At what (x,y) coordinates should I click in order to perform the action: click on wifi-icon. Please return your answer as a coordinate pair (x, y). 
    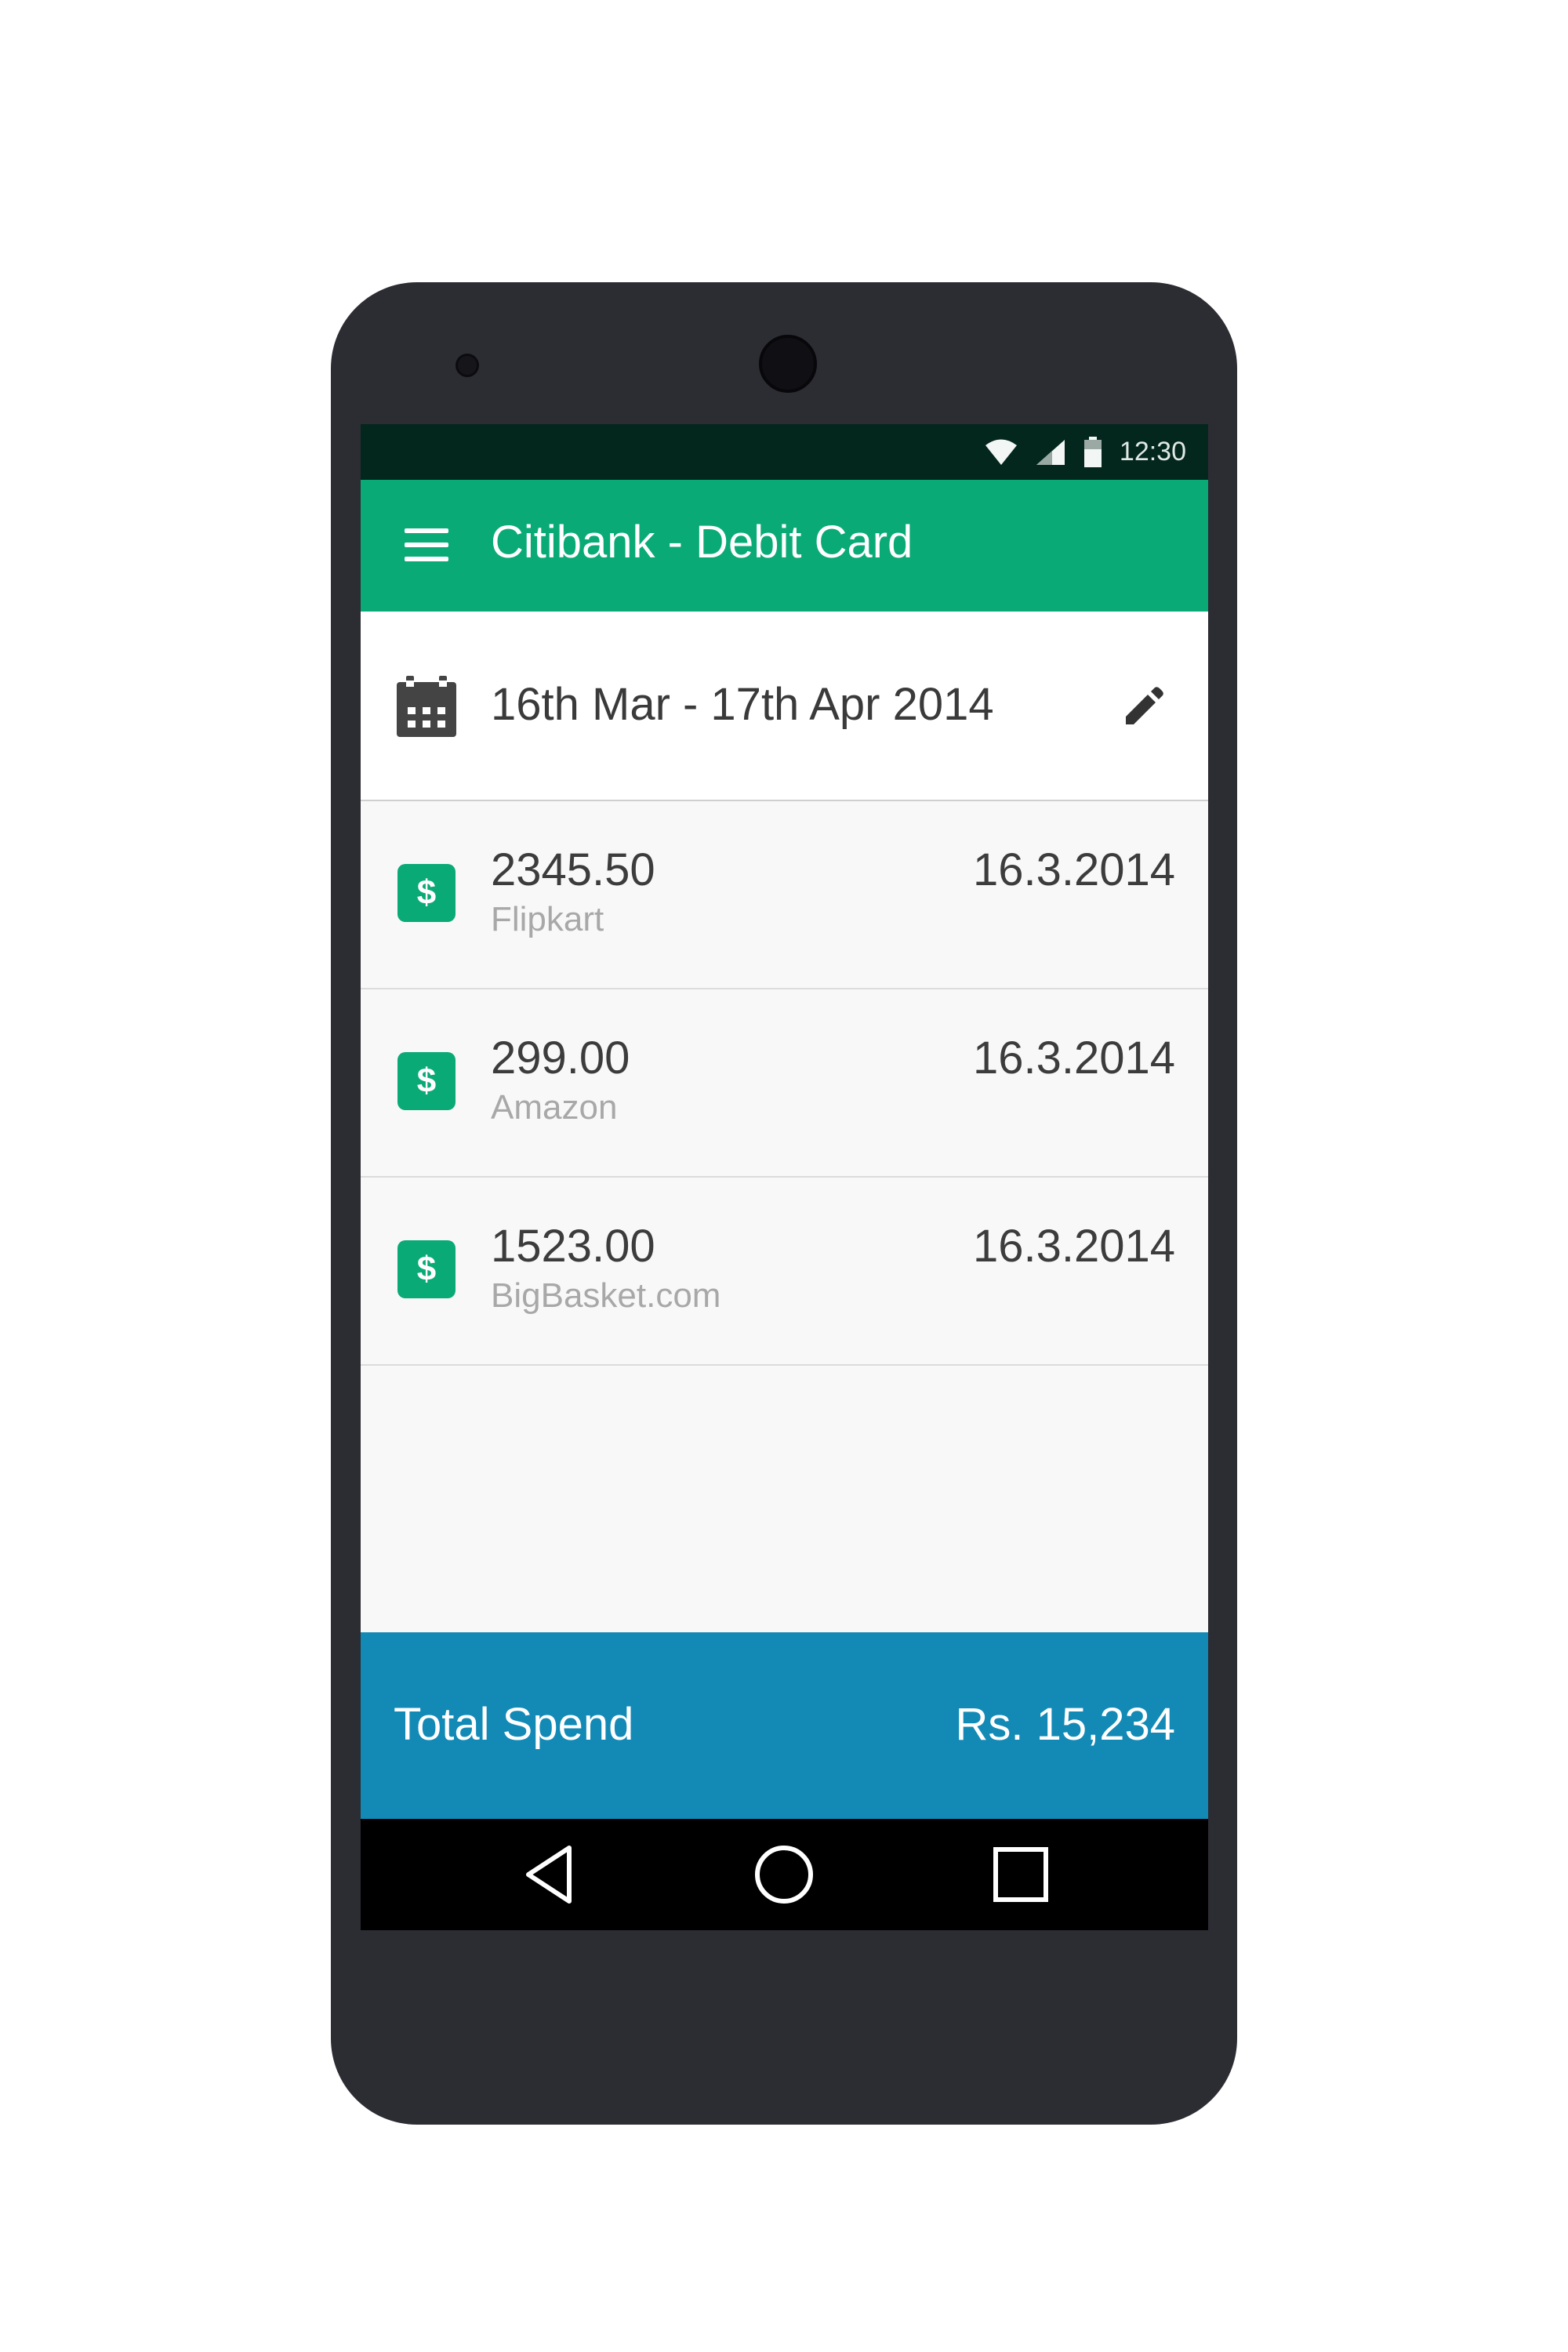
    Looking at the image, I should click on (1001, 452).